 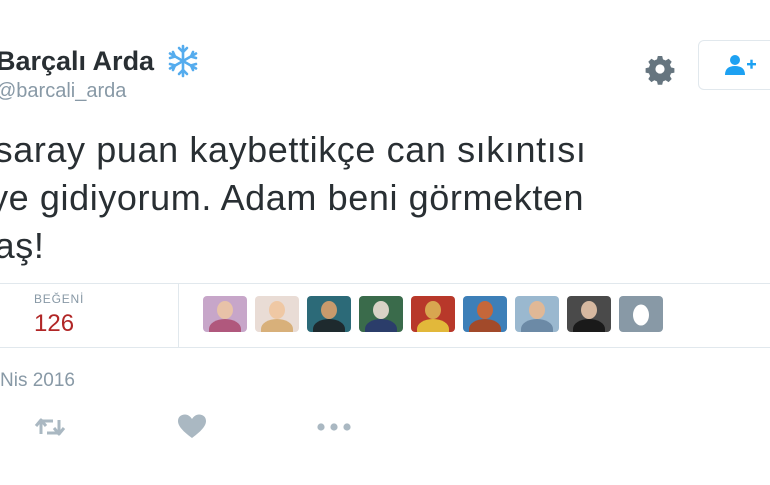 I want to click on more-button, so click(x=334, y=427).